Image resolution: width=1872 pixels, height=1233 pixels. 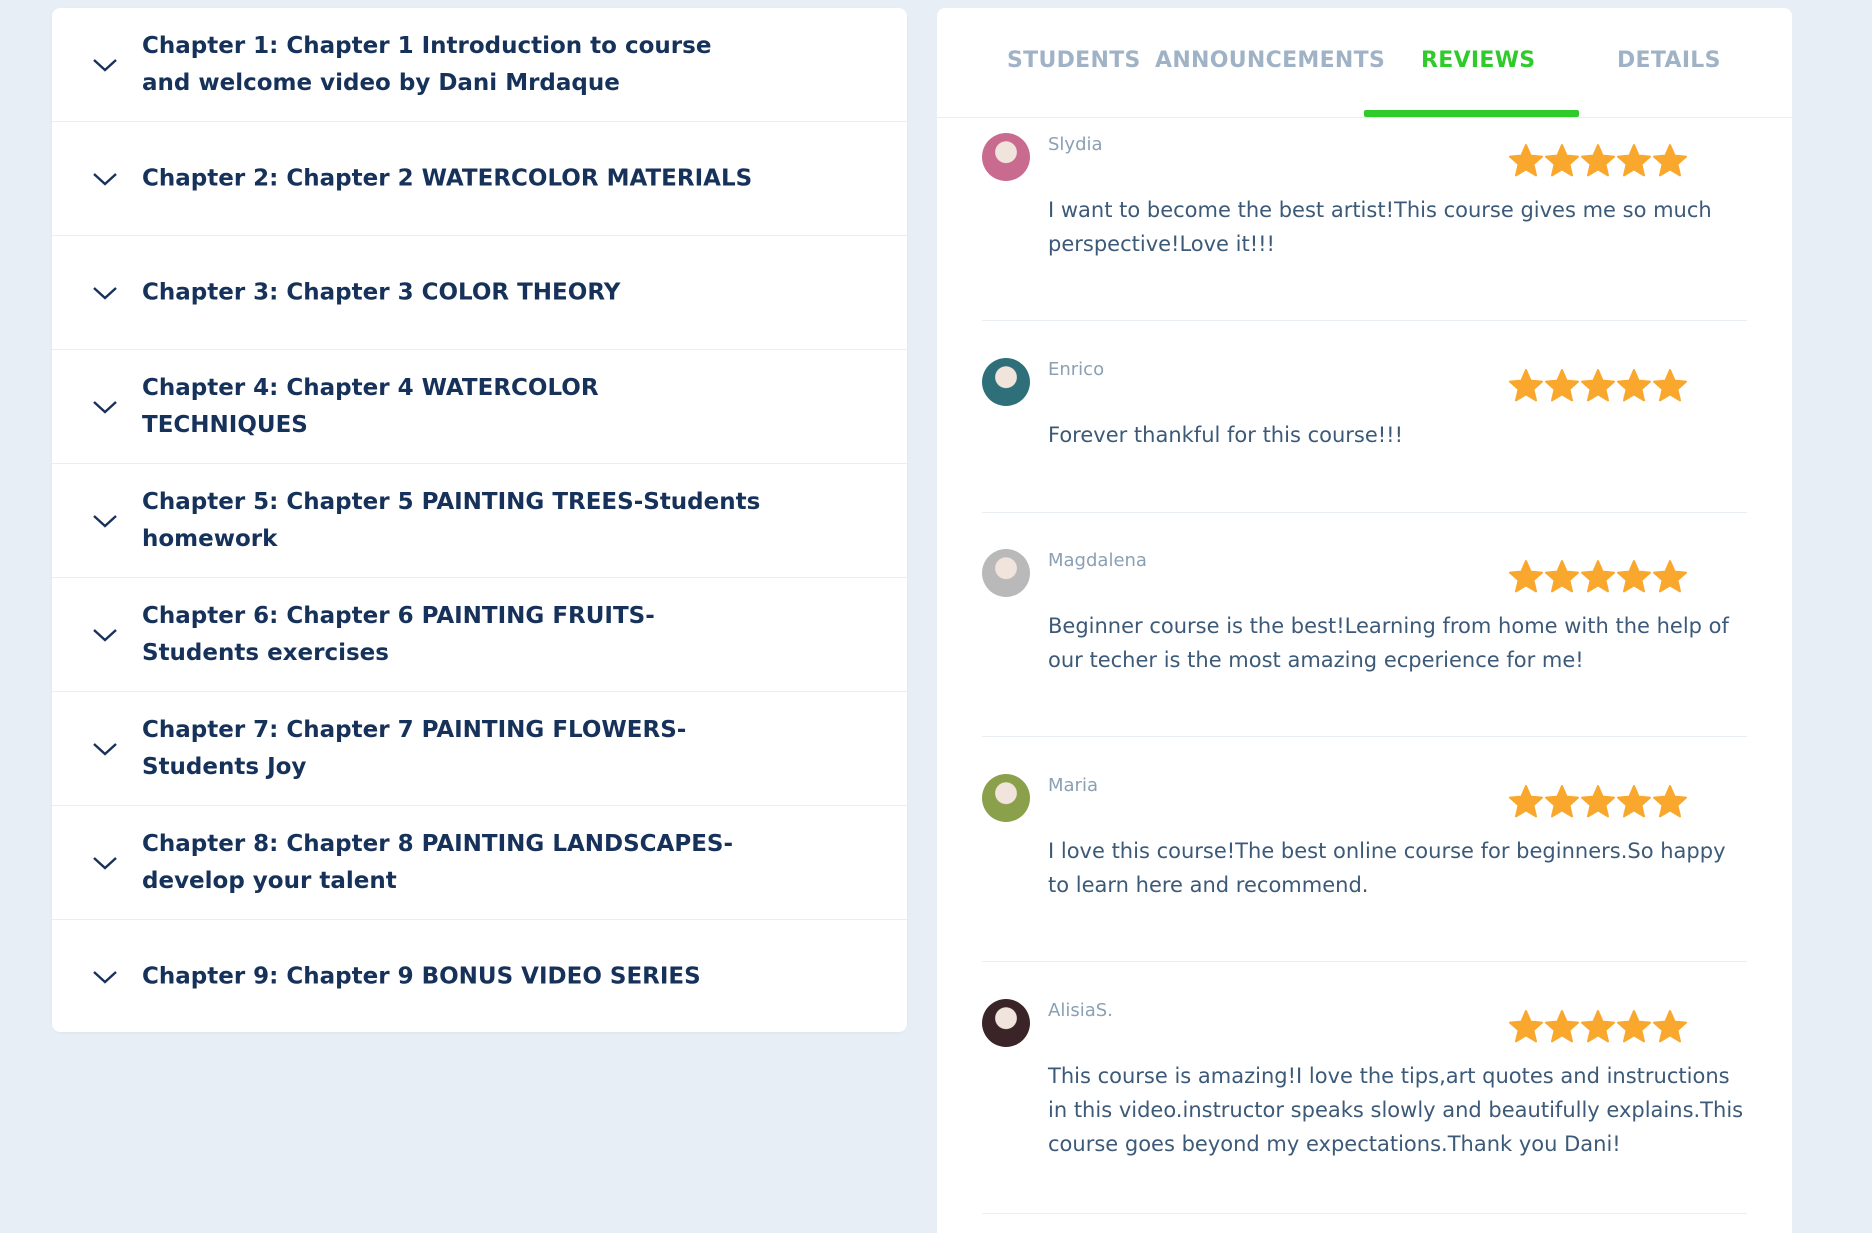 I want to click on tab-students: STUDENTS, so click(x=1074, y=60).